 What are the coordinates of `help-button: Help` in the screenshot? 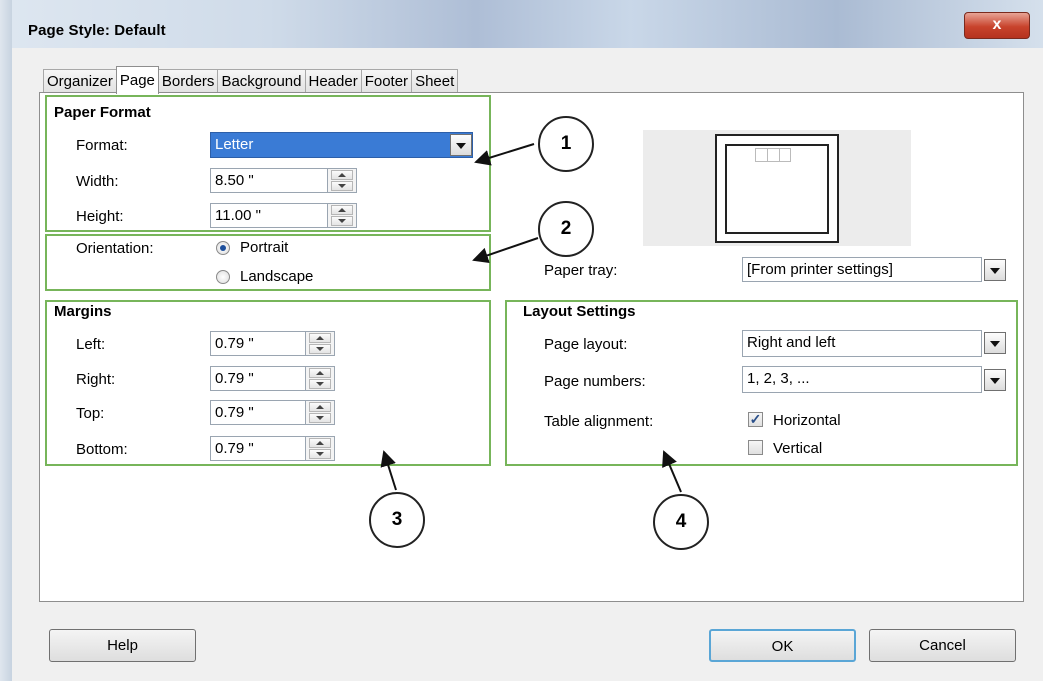 It's located at (122, 645).